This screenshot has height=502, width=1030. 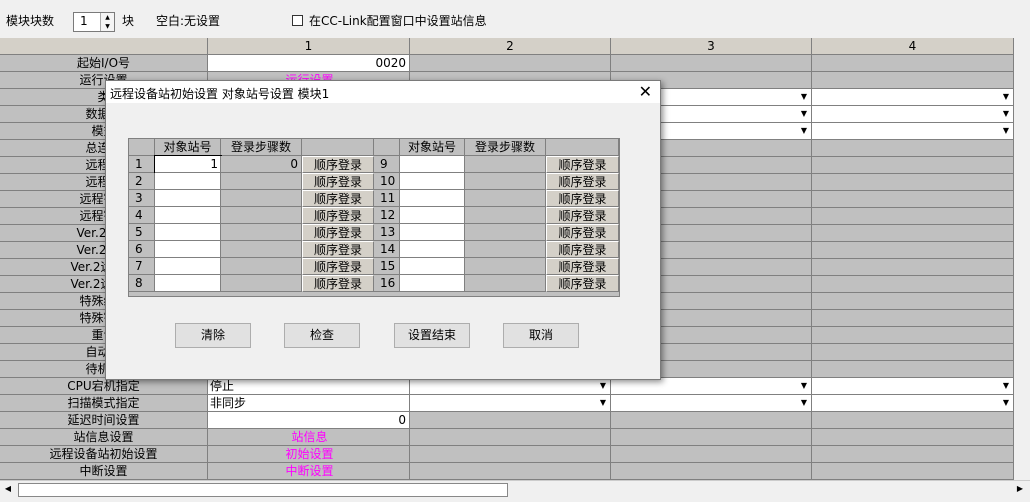 What do you see at coordinates (309, 471) in the screenshot?
I see `setting-link: 中断设置` at bounding box center [309, 471].